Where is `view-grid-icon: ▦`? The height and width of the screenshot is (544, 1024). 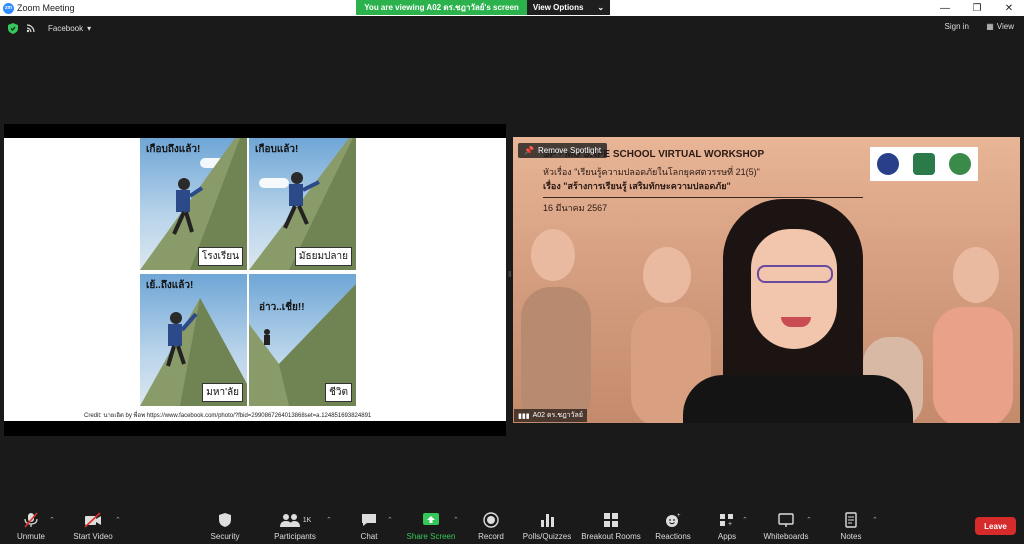 view-grid-icon: ▦ is located at coordinates (990, 26).